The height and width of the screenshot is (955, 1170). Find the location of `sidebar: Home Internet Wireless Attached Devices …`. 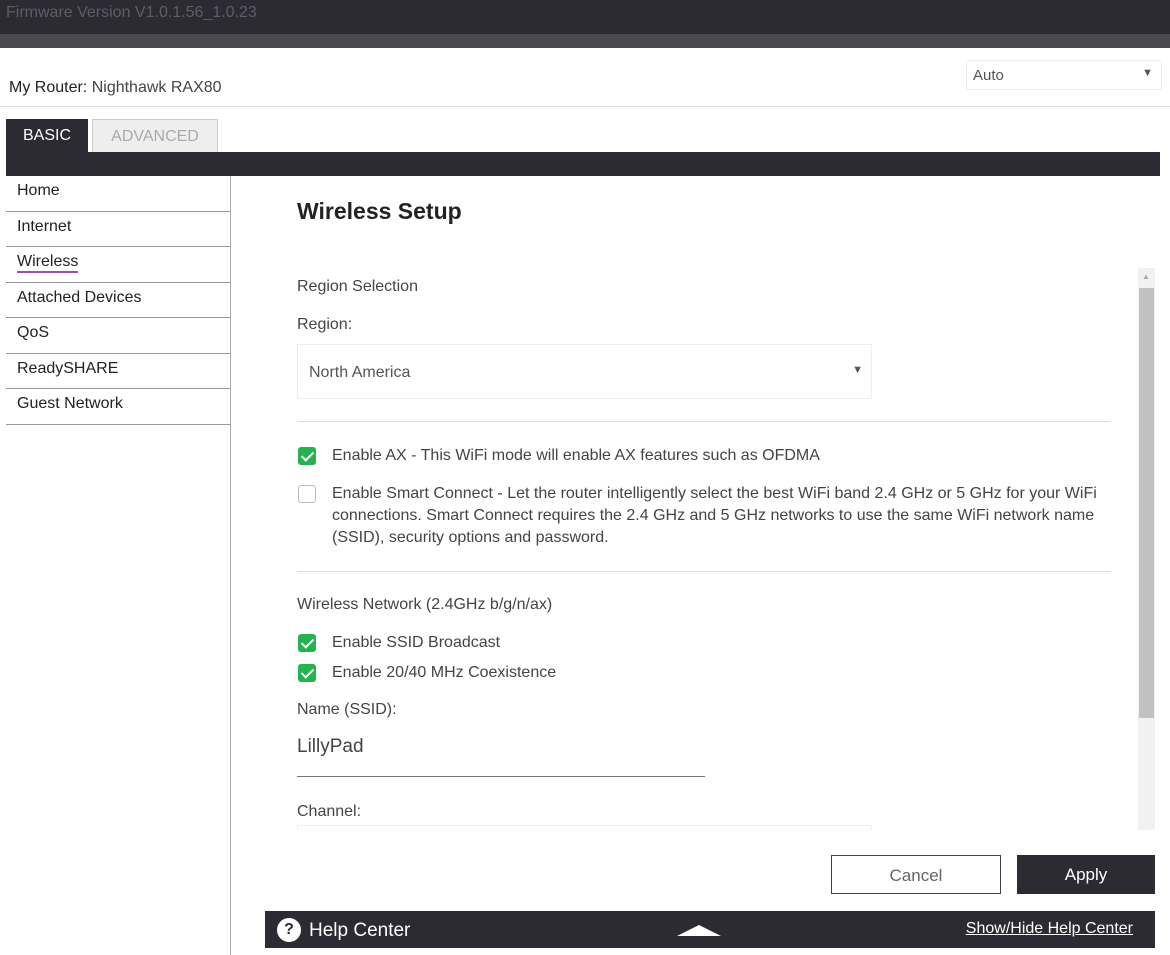

sidebar: Home Internet Wireless Attached Devices … is located at coordinates (118, 300).